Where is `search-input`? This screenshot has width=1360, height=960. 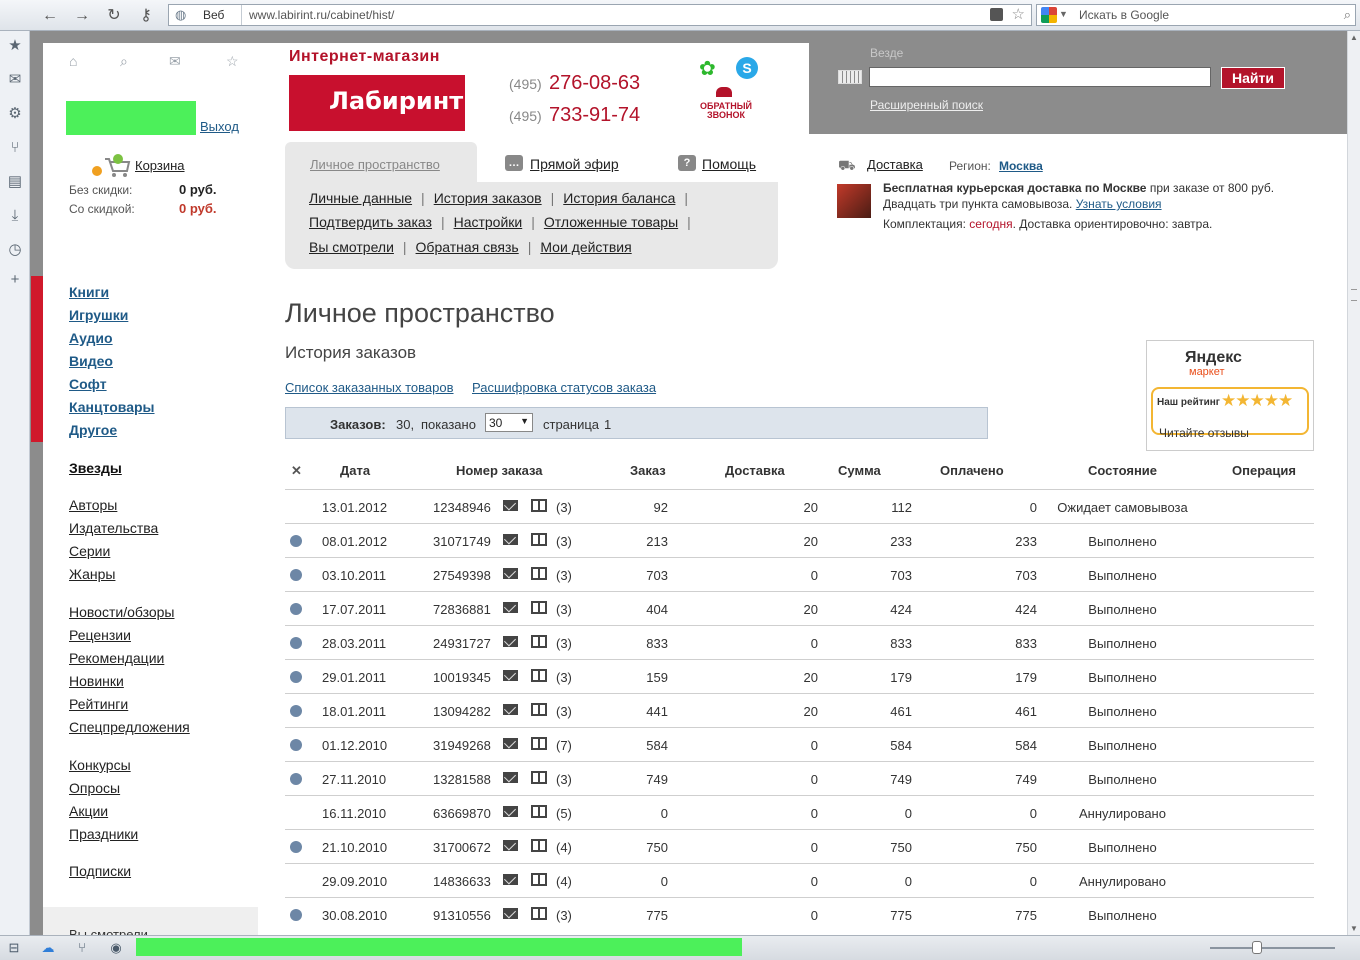
search-input is located at coordinates (1040, 77).